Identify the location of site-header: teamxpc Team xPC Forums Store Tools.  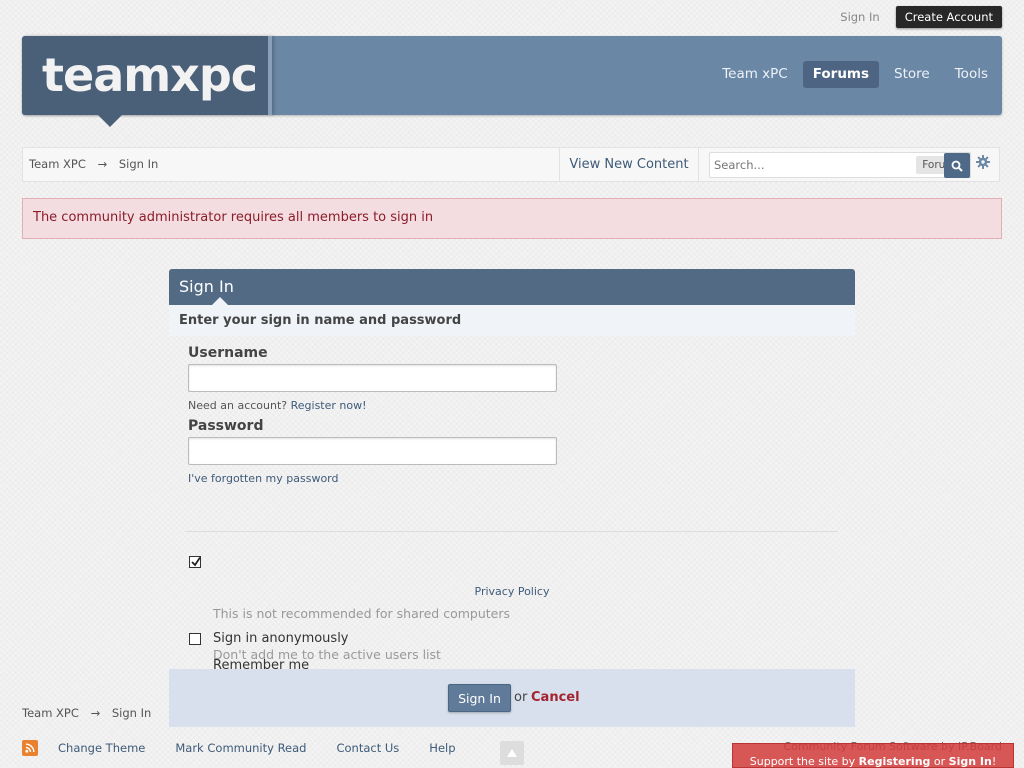
(512, 81).